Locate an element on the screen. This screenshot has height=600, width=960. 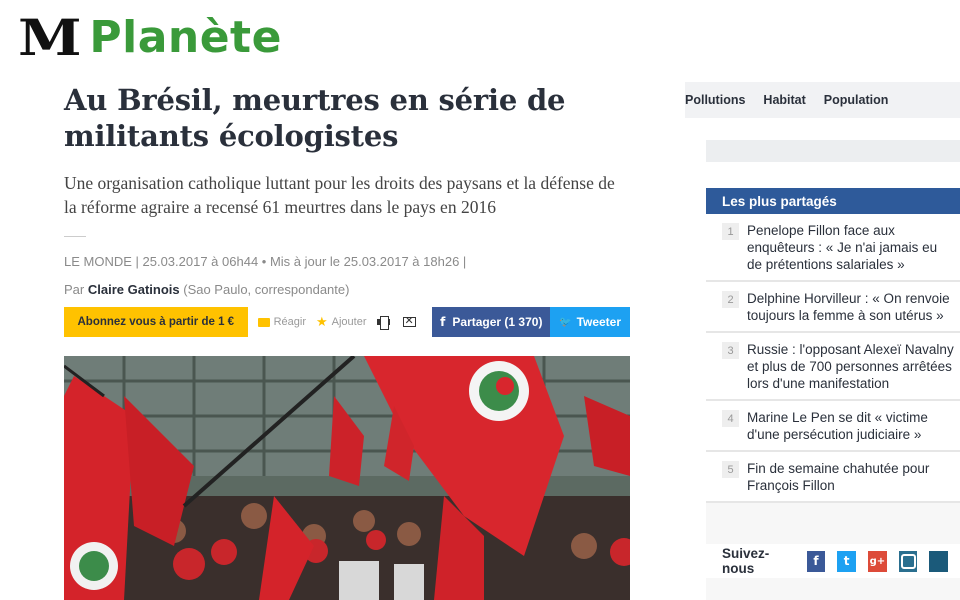
more-social-icon is located at coordinates (939, 561).